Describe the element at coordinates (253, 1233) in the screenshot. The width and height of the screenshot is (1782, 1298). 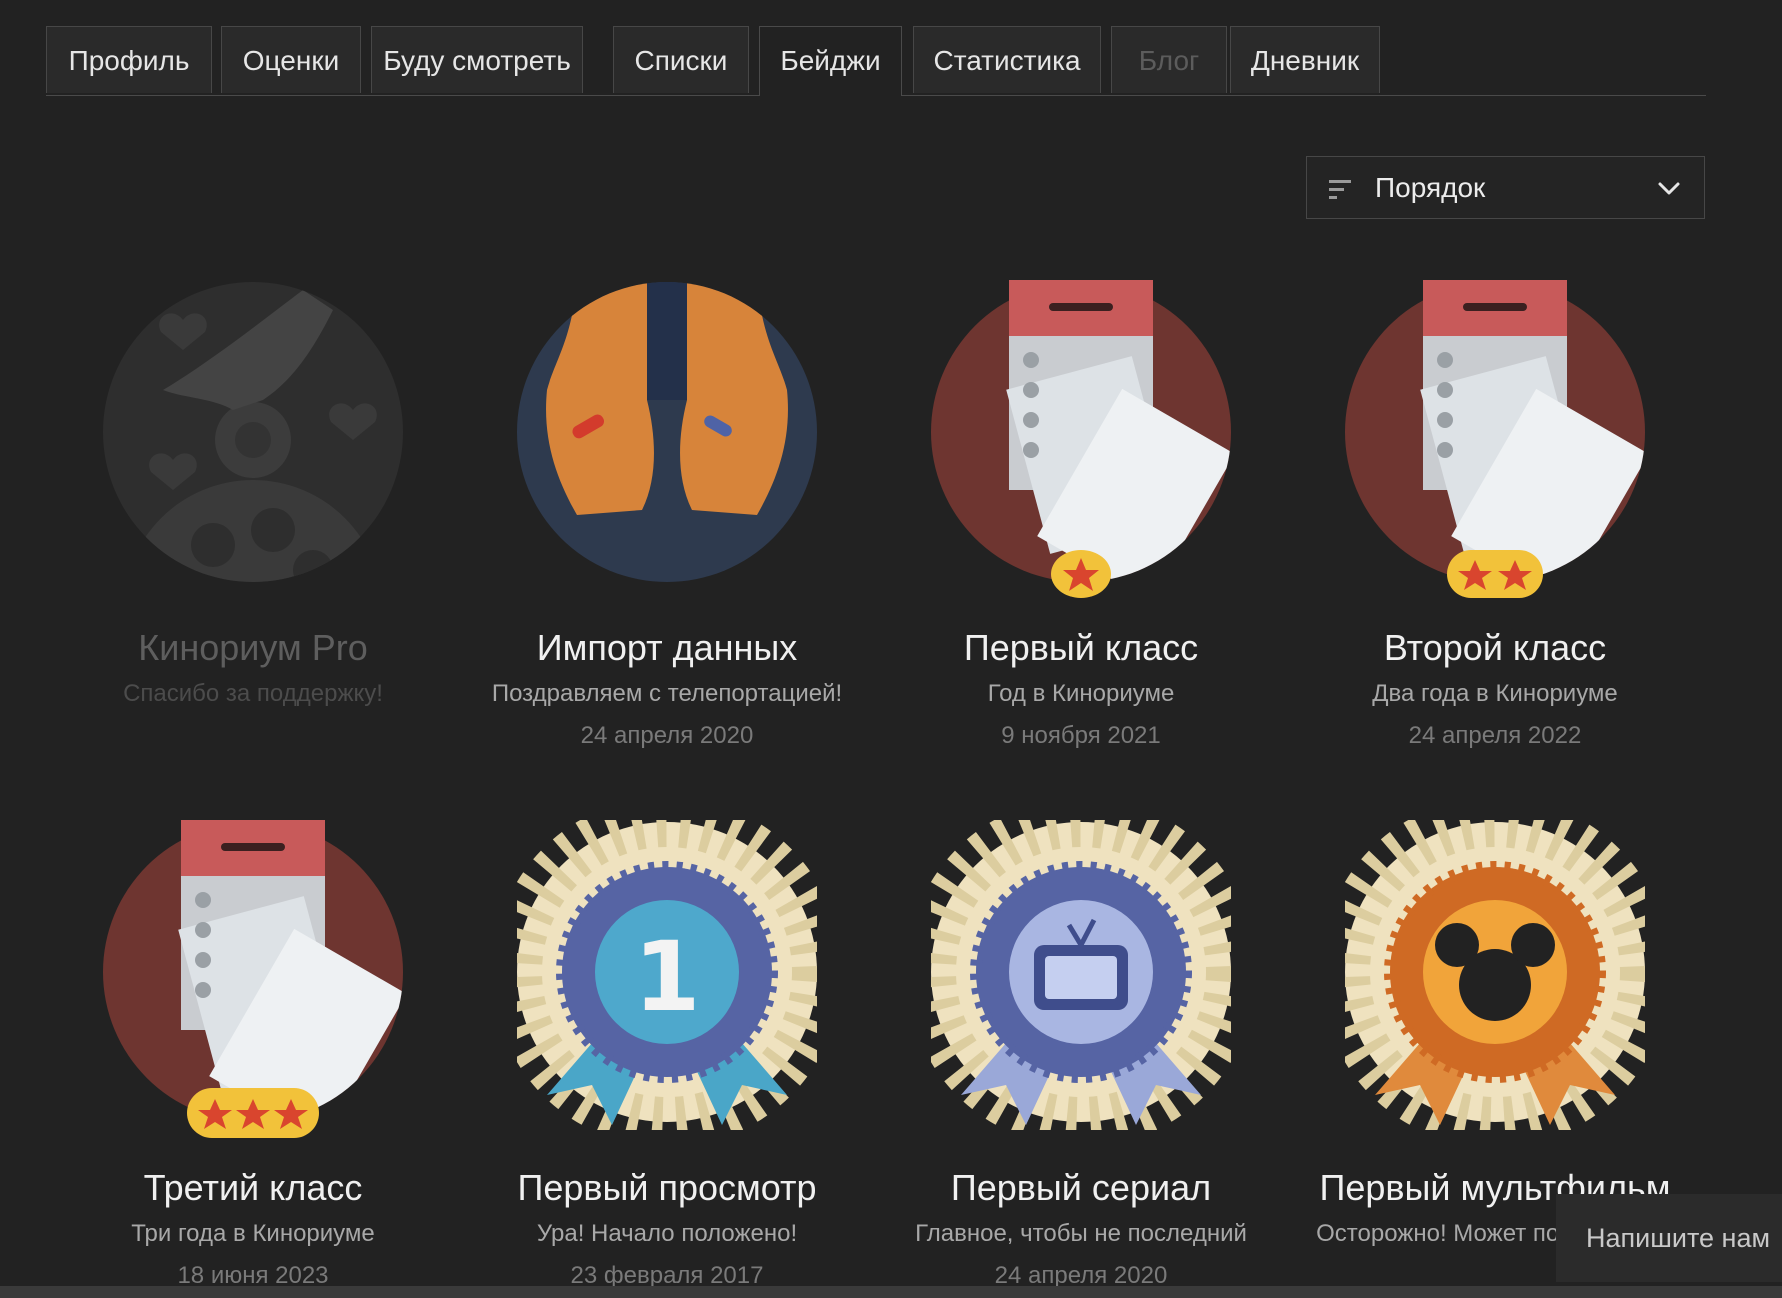
I see `badge-description: Три года в Кинориуме` at that location.